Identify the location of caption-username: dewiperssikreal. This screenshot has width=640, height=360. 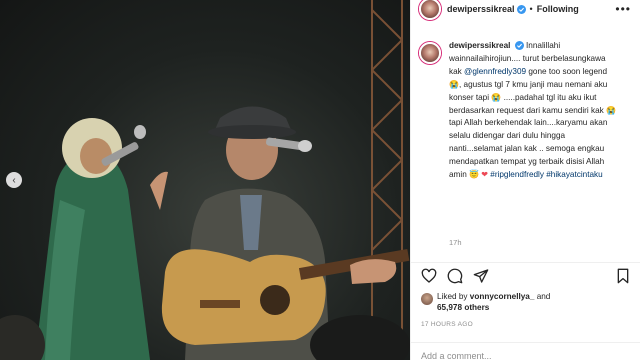
(479, 45).